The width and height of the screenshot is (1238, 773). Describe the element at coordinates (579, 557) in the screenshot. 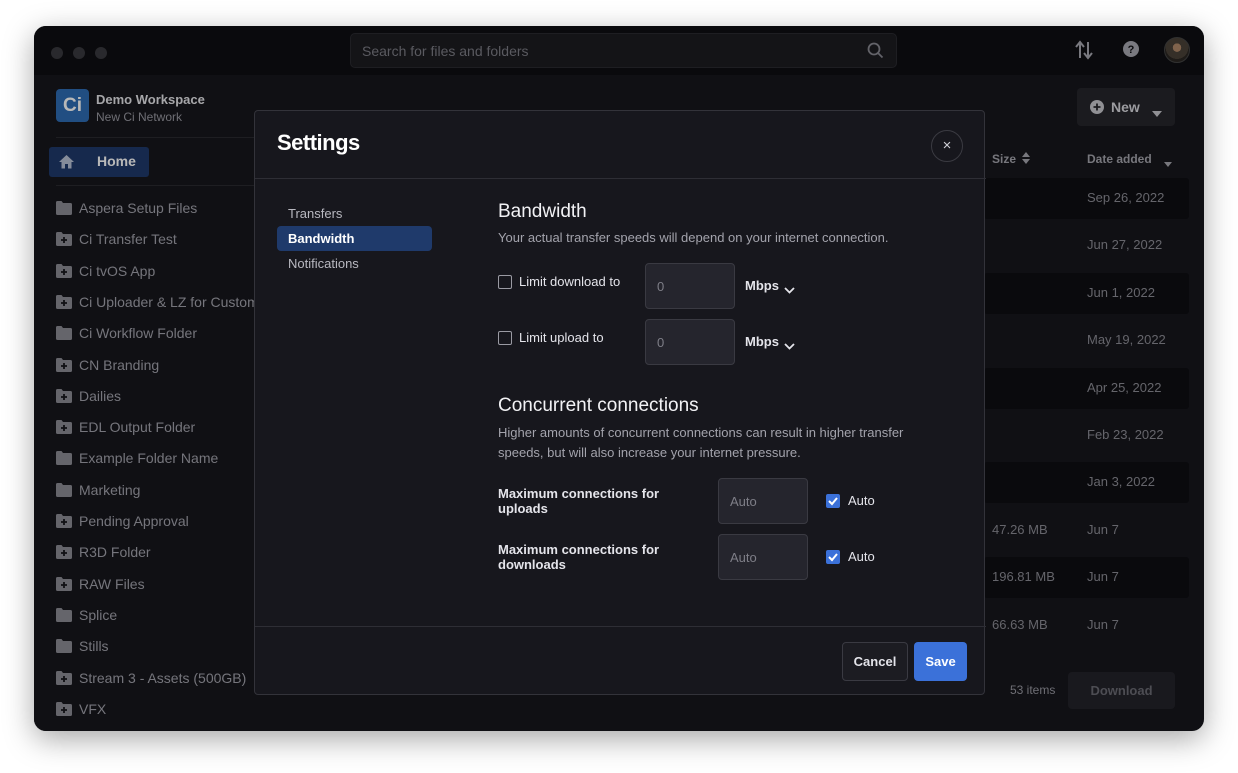

I see `max-downloads-label: Maximum connections for downloads` at that location.